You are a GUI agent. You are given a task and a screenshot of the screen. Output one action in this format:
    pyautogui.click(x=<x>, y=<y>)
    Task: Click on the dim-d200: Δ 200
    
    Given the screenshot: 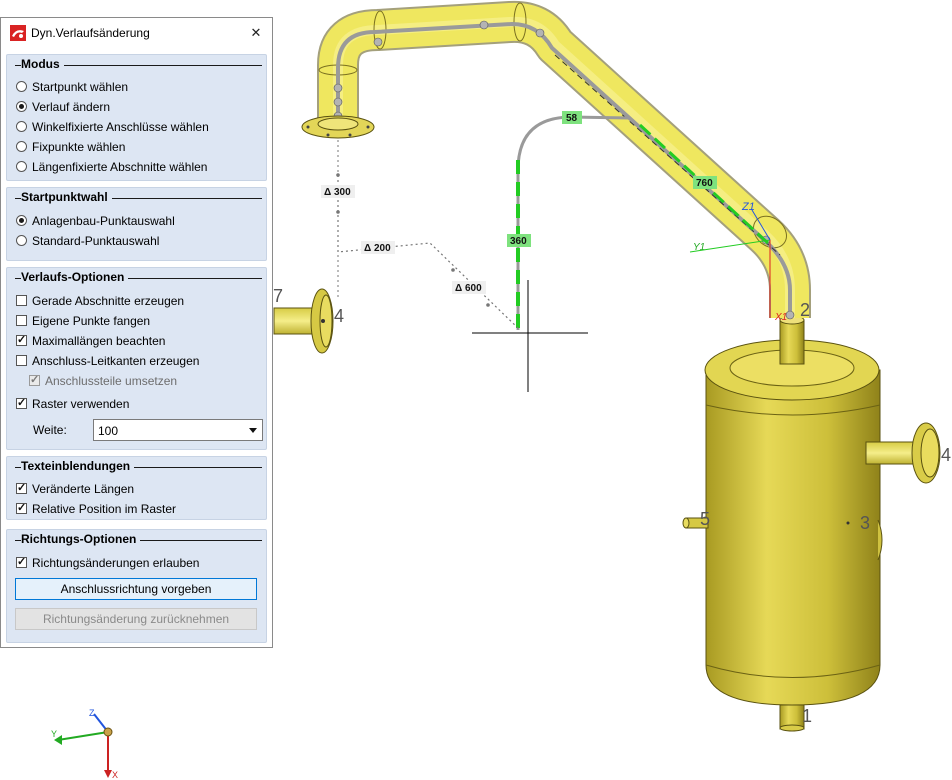 What is the action you would take?
    pyautogui.click(x=377, y=248)
    